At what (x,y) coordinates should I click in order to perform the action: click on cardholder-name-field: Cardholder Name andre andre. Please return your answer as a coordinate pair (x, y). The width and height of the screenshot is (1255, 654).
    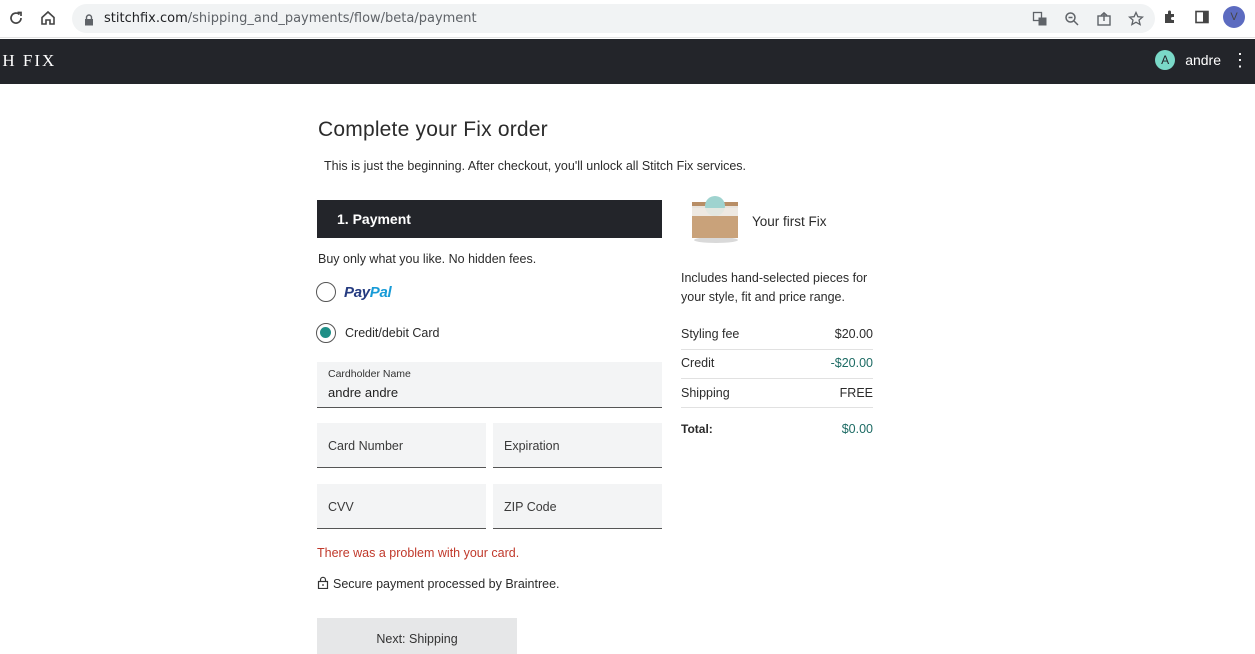
    Looking at the image, I should click on (489, 385).